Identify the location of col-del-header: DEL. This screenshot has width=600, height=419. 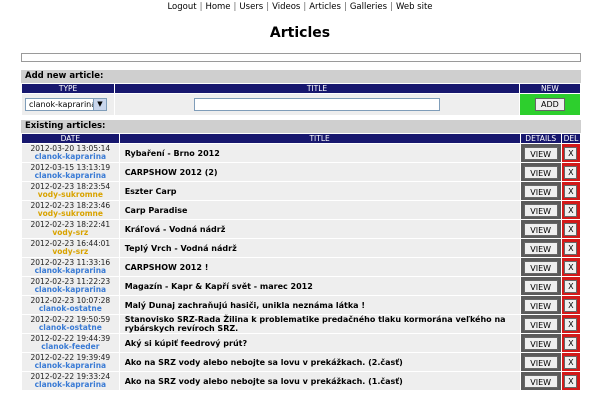
(570, 138).